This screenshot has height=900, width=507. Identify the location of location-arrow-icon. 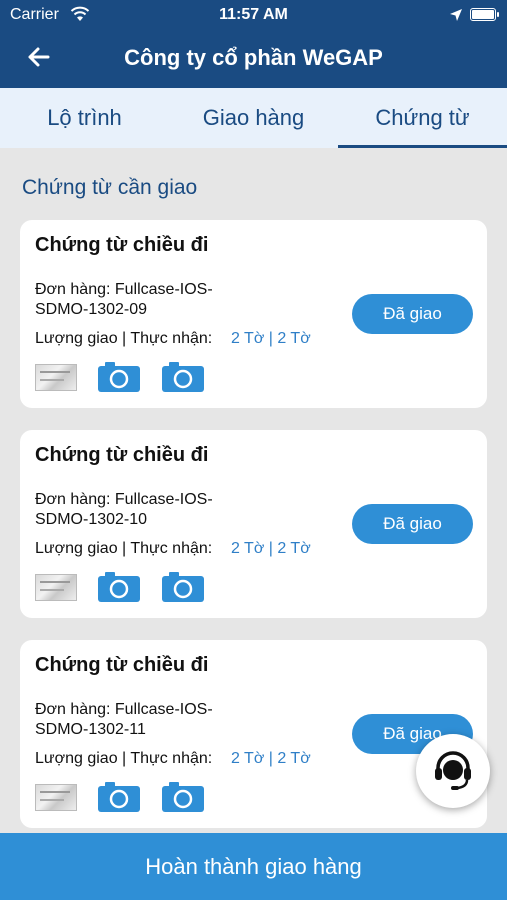
(456, 15).